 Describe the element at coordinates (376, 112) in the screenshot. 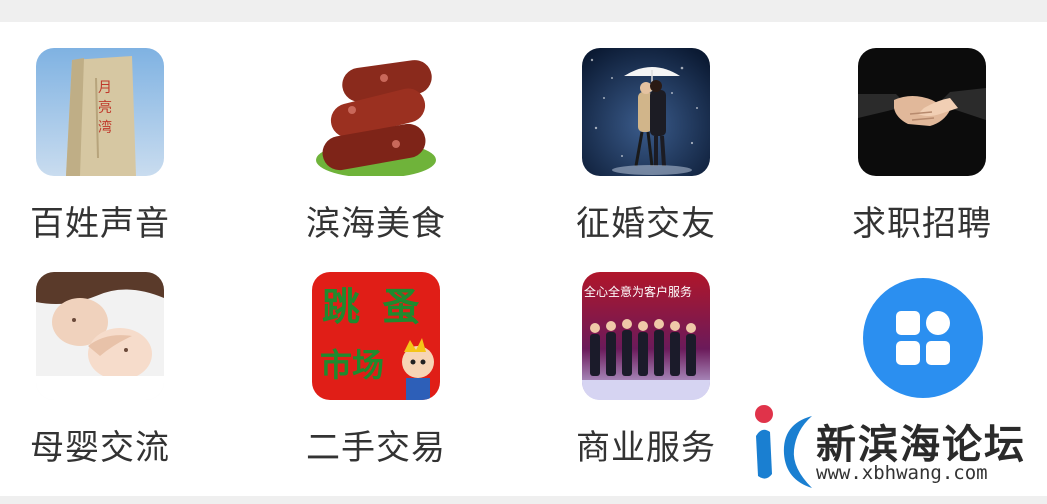

I see `sausage-food-icon` at that location.